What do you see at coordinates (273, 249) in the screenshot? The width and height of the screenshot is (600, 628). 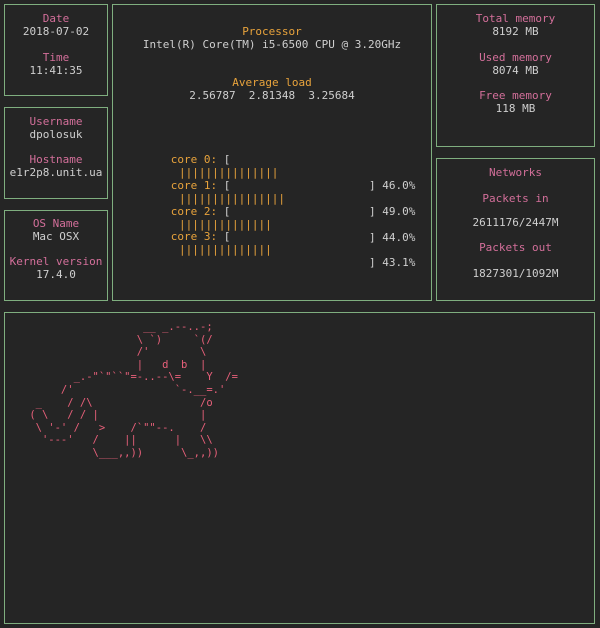 I see `core-usage-row: core 3: [ |||||||||||||| ] 43.1%` at bounding box center [273, 249].